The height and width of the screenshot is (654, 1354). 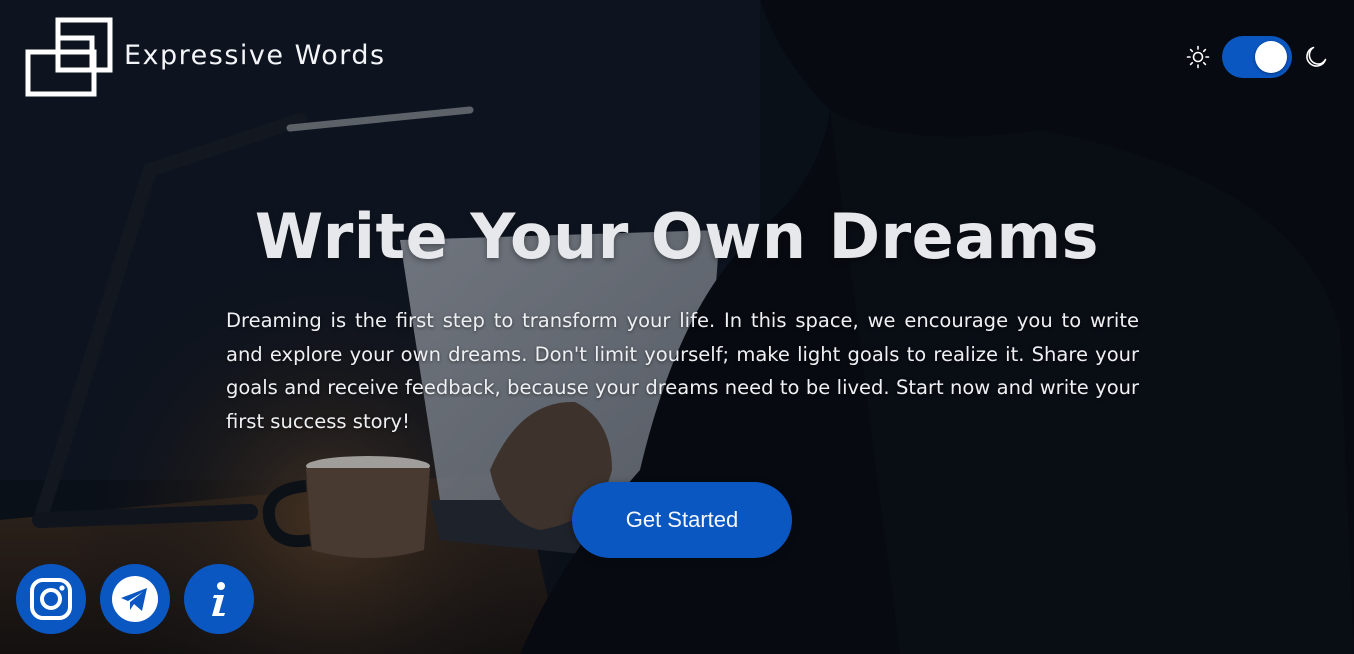 I want to click on telegram-button, so click(x=135, y=599).